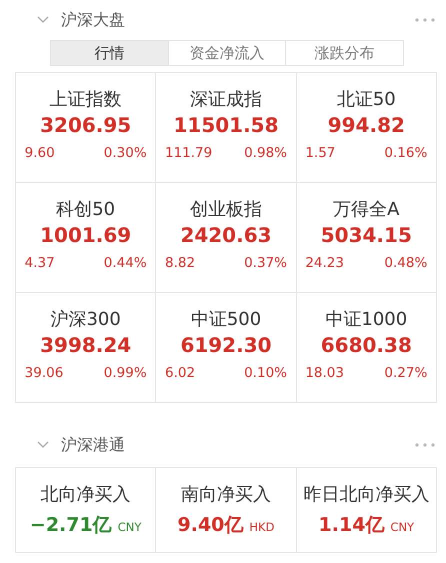 The height and width of the screenshot is (563, 446). What do you see at coordinates (265, 373) in the screenshot?
I see `index-percent: 0.10%` at bounding box center [265, 373].